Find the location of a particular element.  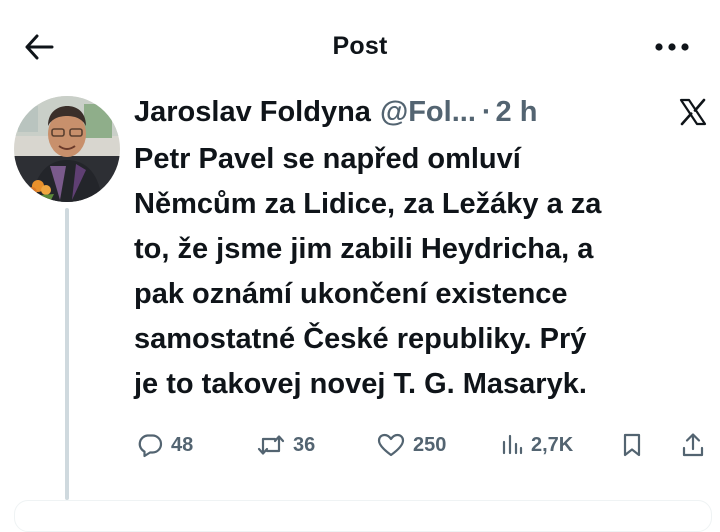

views-button: 2,7K is located at coordinates (536, 445).